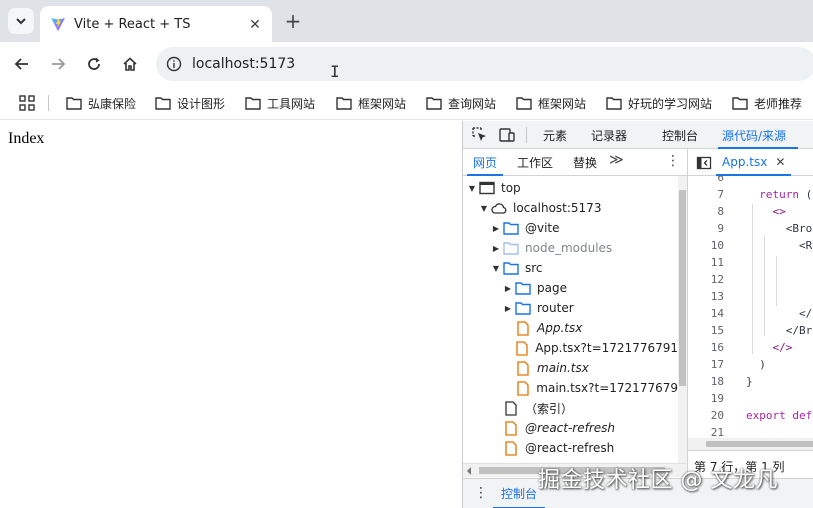  What do you see at coordinates (706, 228) in the screenshot?
I see `line-number: 9` at bounding box center [706, 228].